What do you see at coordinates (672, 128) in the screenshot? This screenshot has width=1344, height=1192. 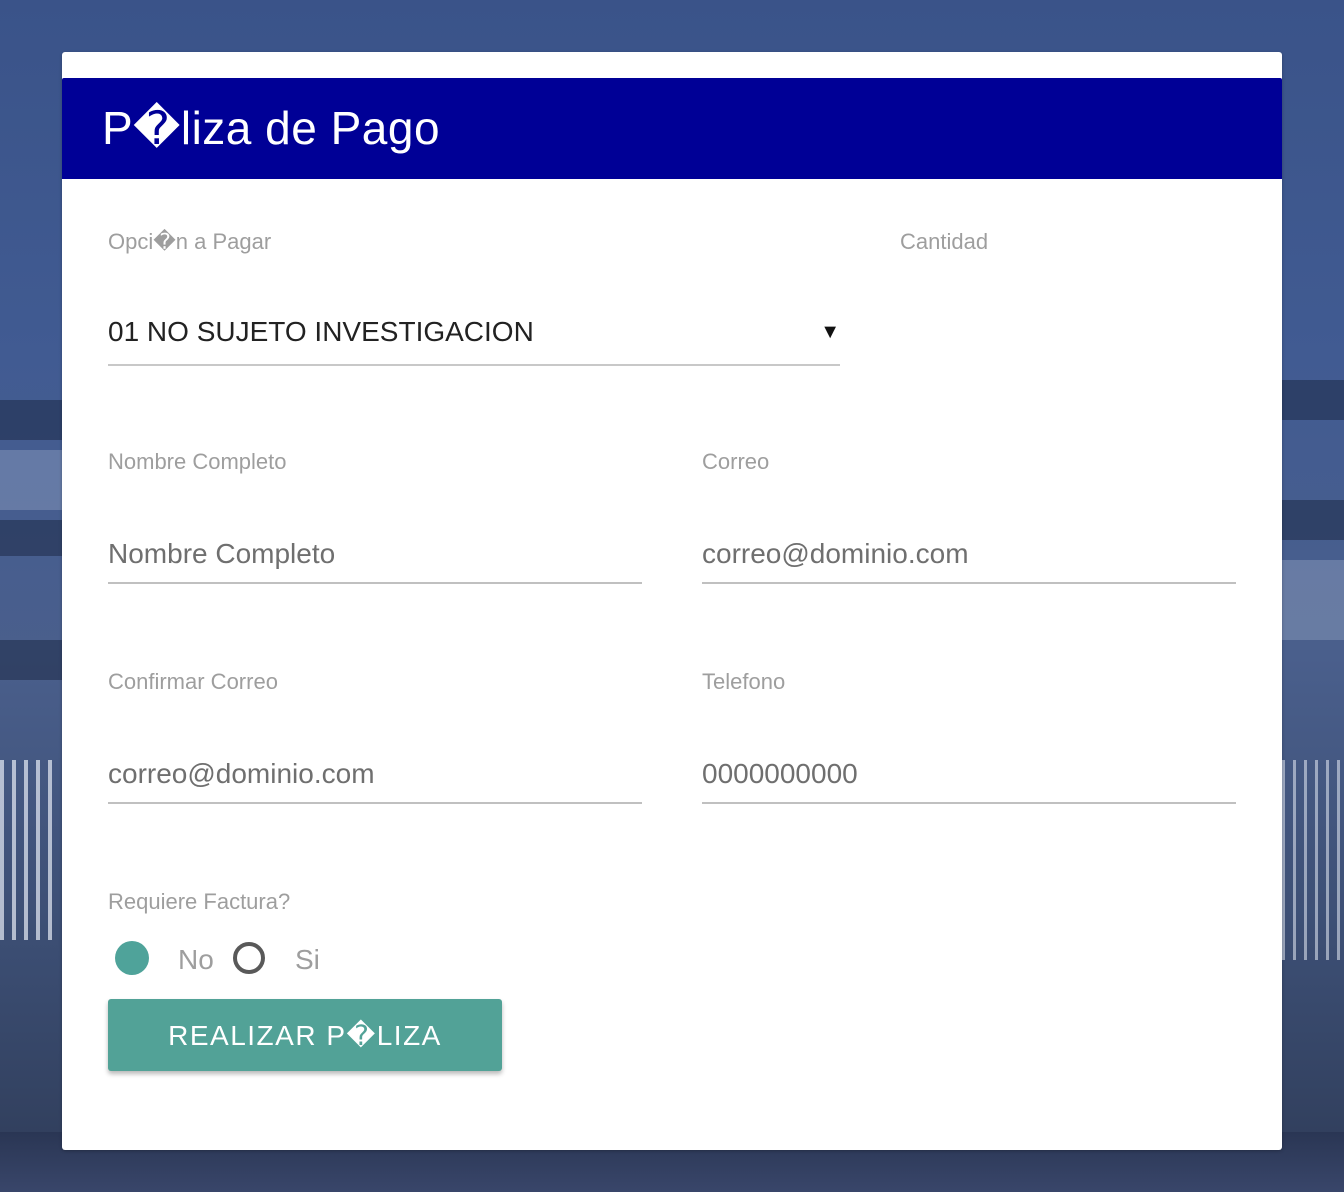 I see `card-header: P�liza de Pago` at bounding box center [672, 128].